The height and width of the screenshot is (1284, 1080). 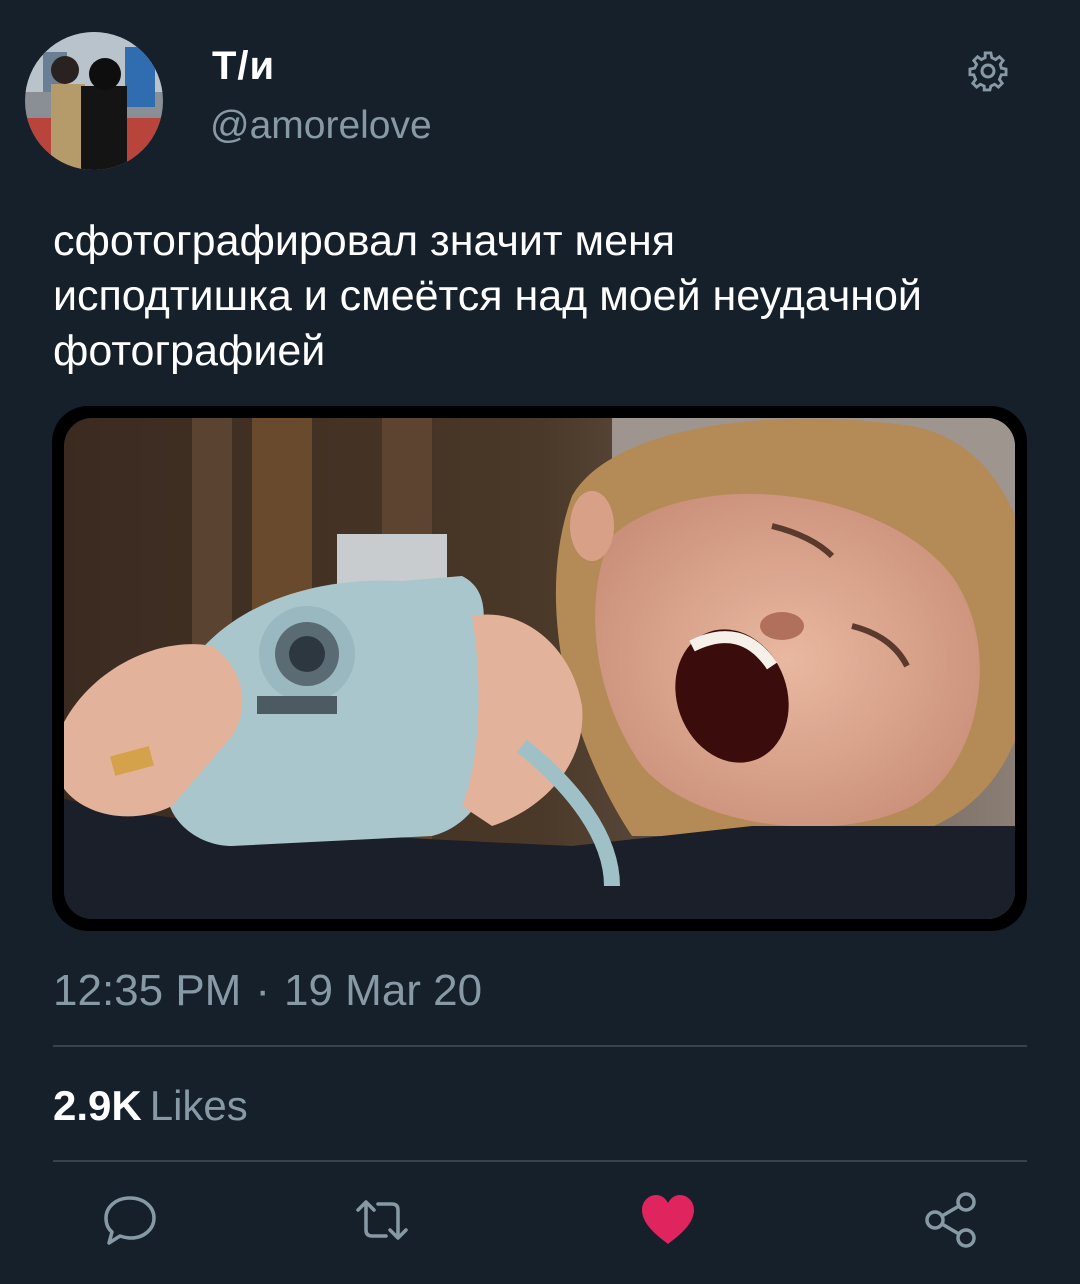 What do you see at coordinates (988, 70) in the screenshot?
I see `gear-icon` at bounding box center [988, 70].